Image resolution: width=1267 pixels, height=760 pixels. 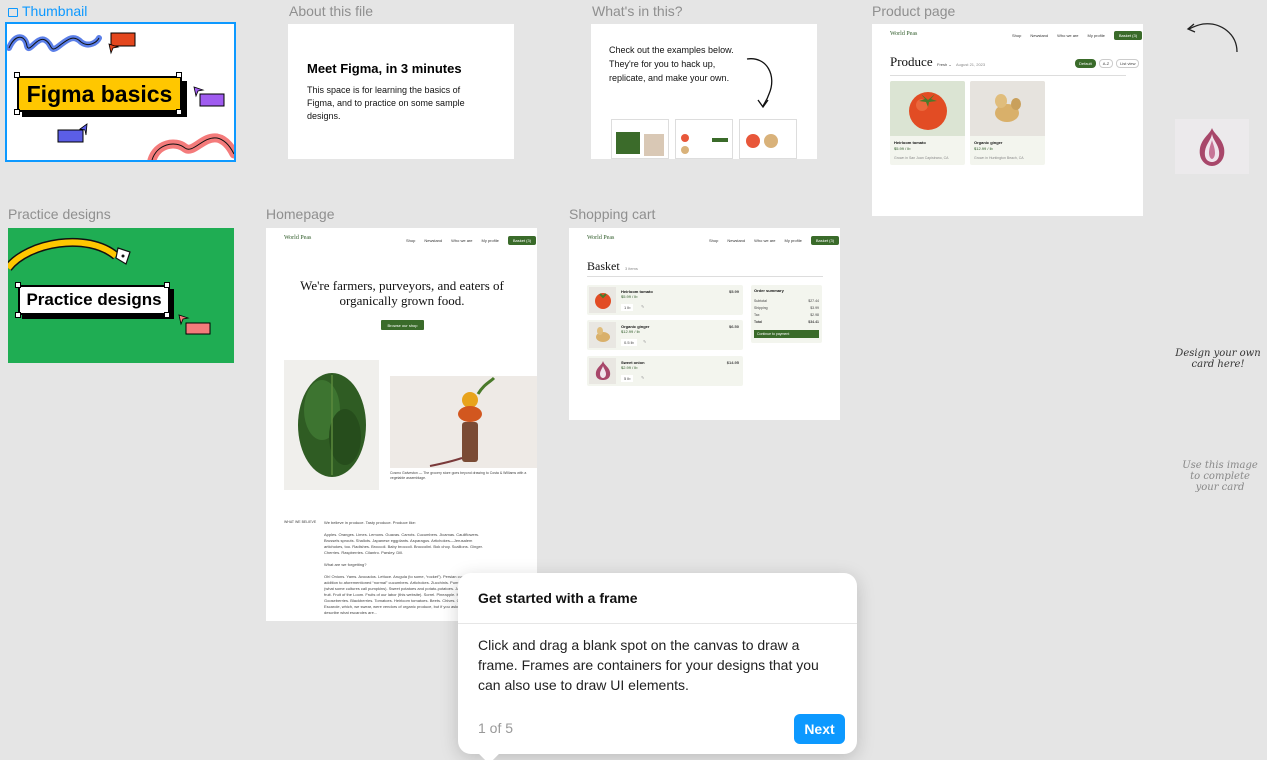 What do you see at coordinates (59, 214) in the screenshot?
I see `frame-label-practice: Practice designs` at bounding box center [59, 214].